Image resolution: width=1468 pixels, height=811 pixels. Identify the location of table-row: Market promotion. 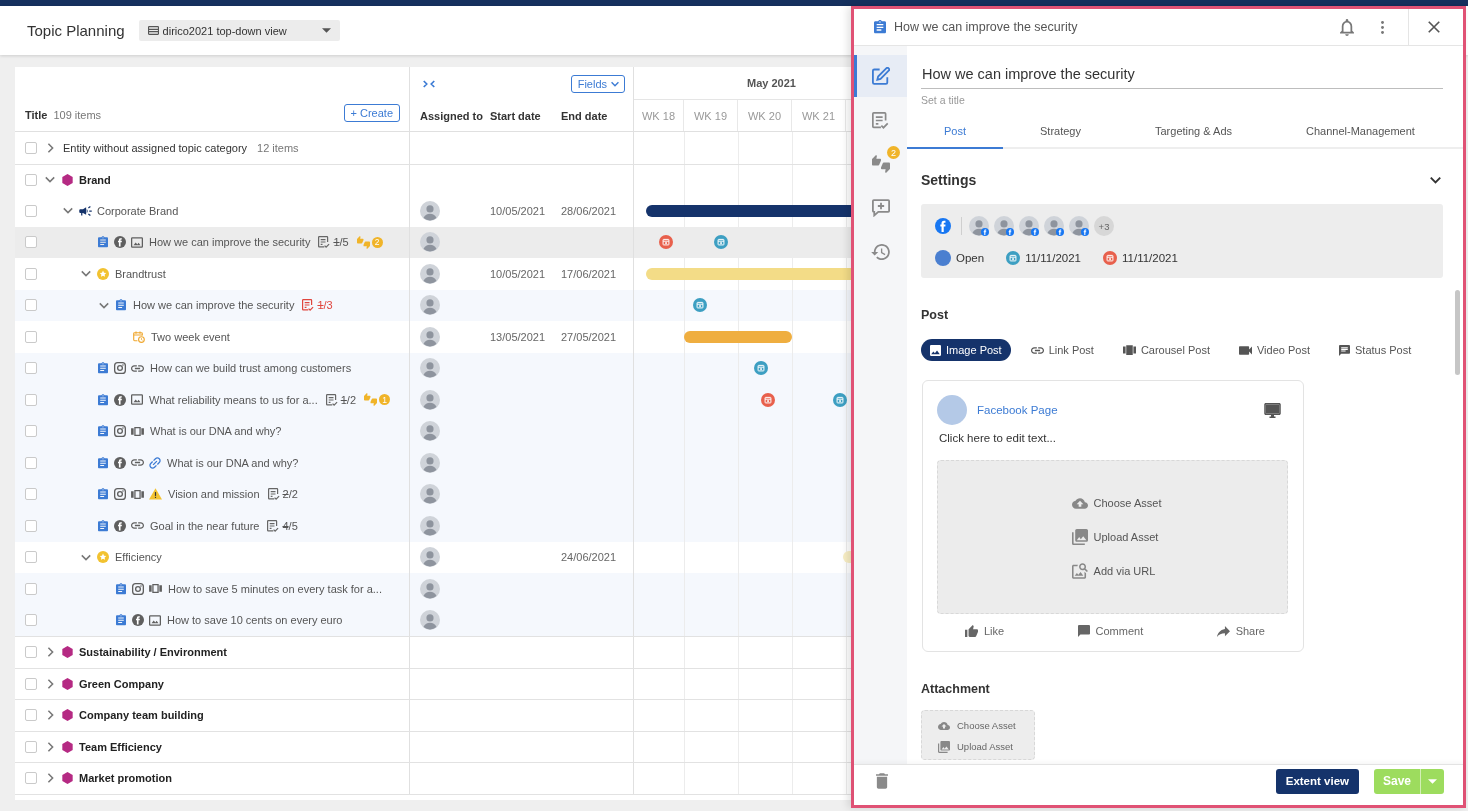
(433, 778).